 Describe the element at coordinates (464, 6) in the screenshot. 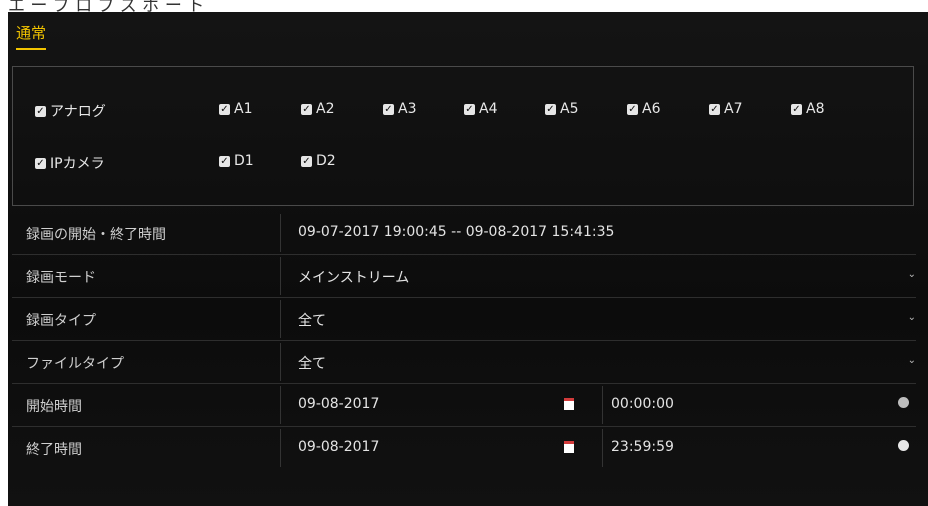

I see `window-title-strip: エ ー ブ ロ ブ ズ ボ ー ト` at that location.